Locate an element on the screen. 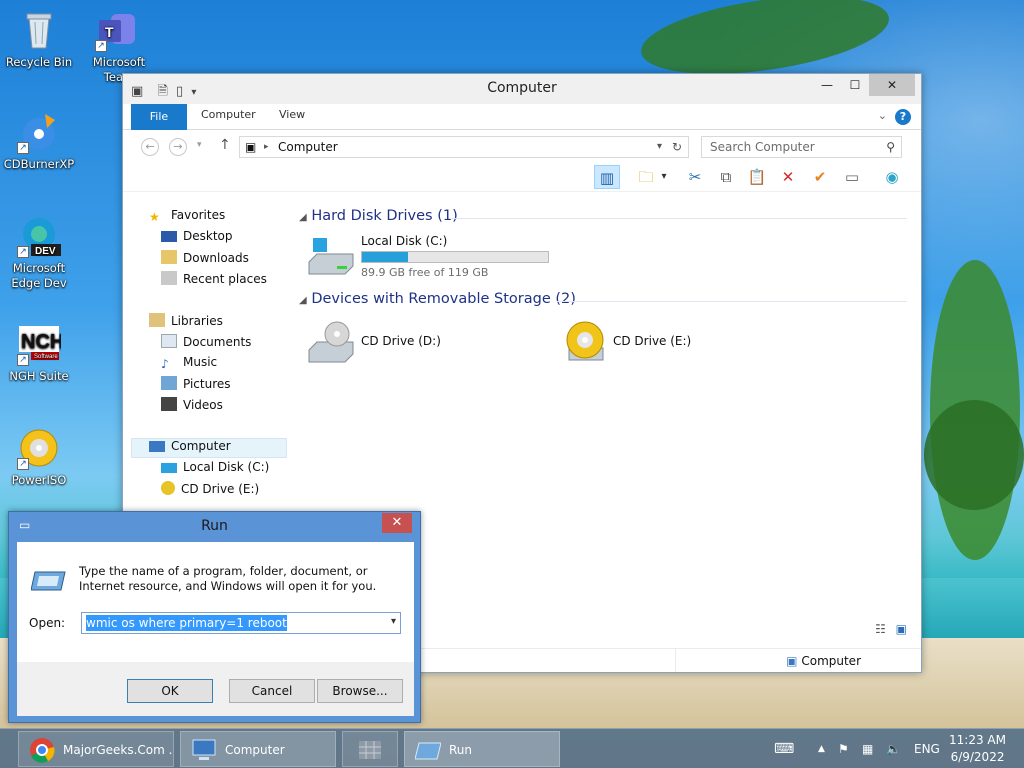  nav-videos: Videos is located at coordinates (192, 407).